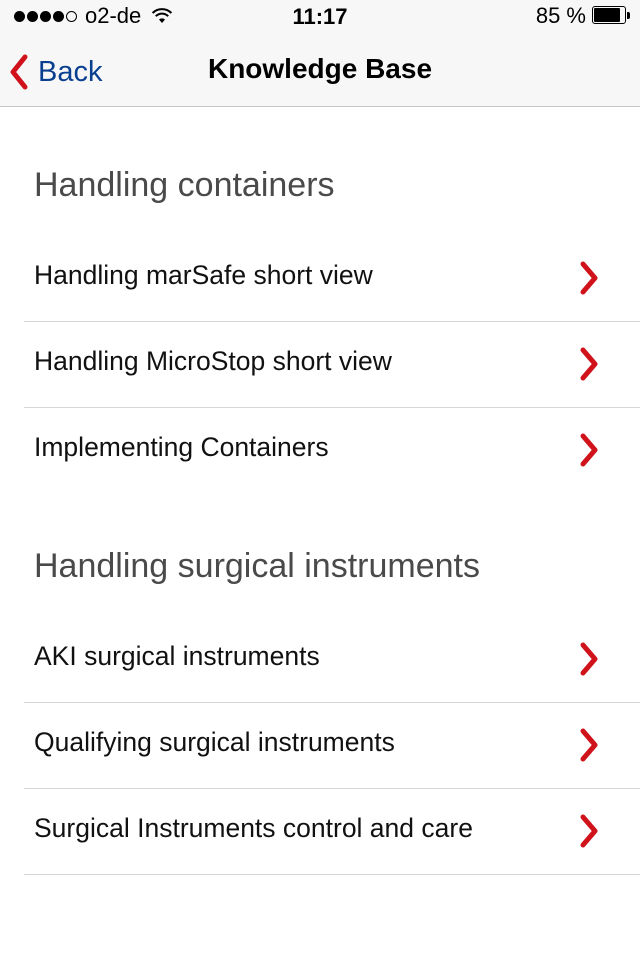  What do you see at coordinates (320, 68) in the screenshot?
I see `page-title: Knowledge Base` at bounding box center [320, 68].